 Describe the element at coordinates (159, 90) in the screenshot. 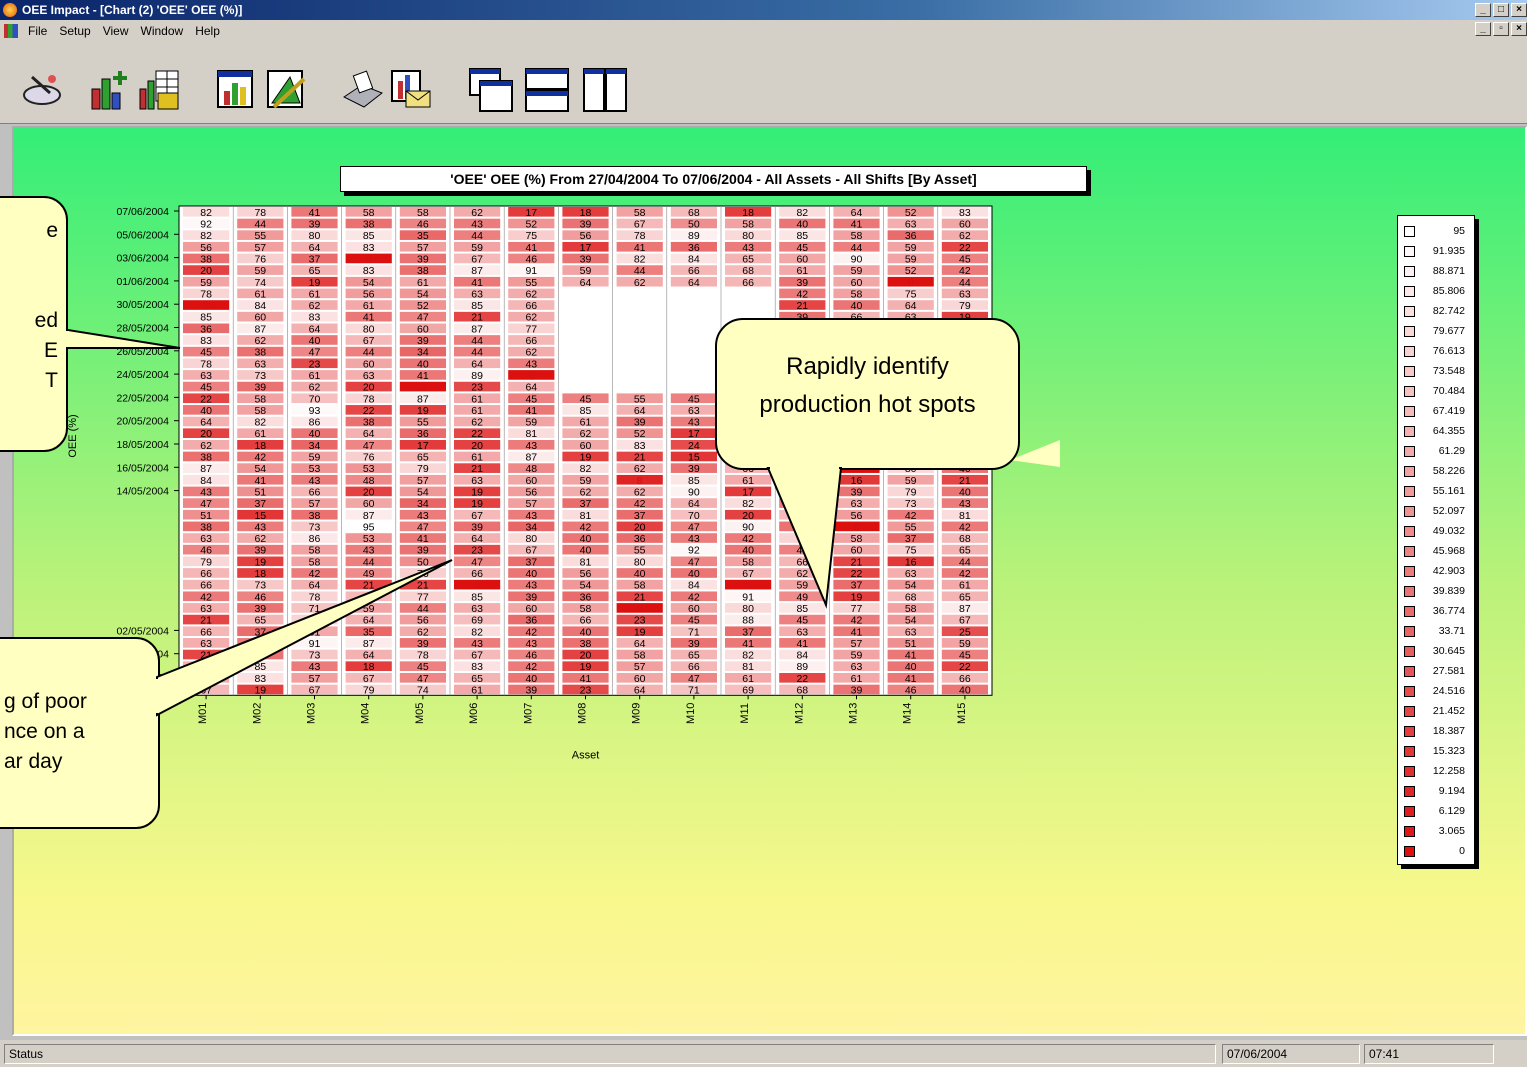

I see `chart-data-icon` at that location.